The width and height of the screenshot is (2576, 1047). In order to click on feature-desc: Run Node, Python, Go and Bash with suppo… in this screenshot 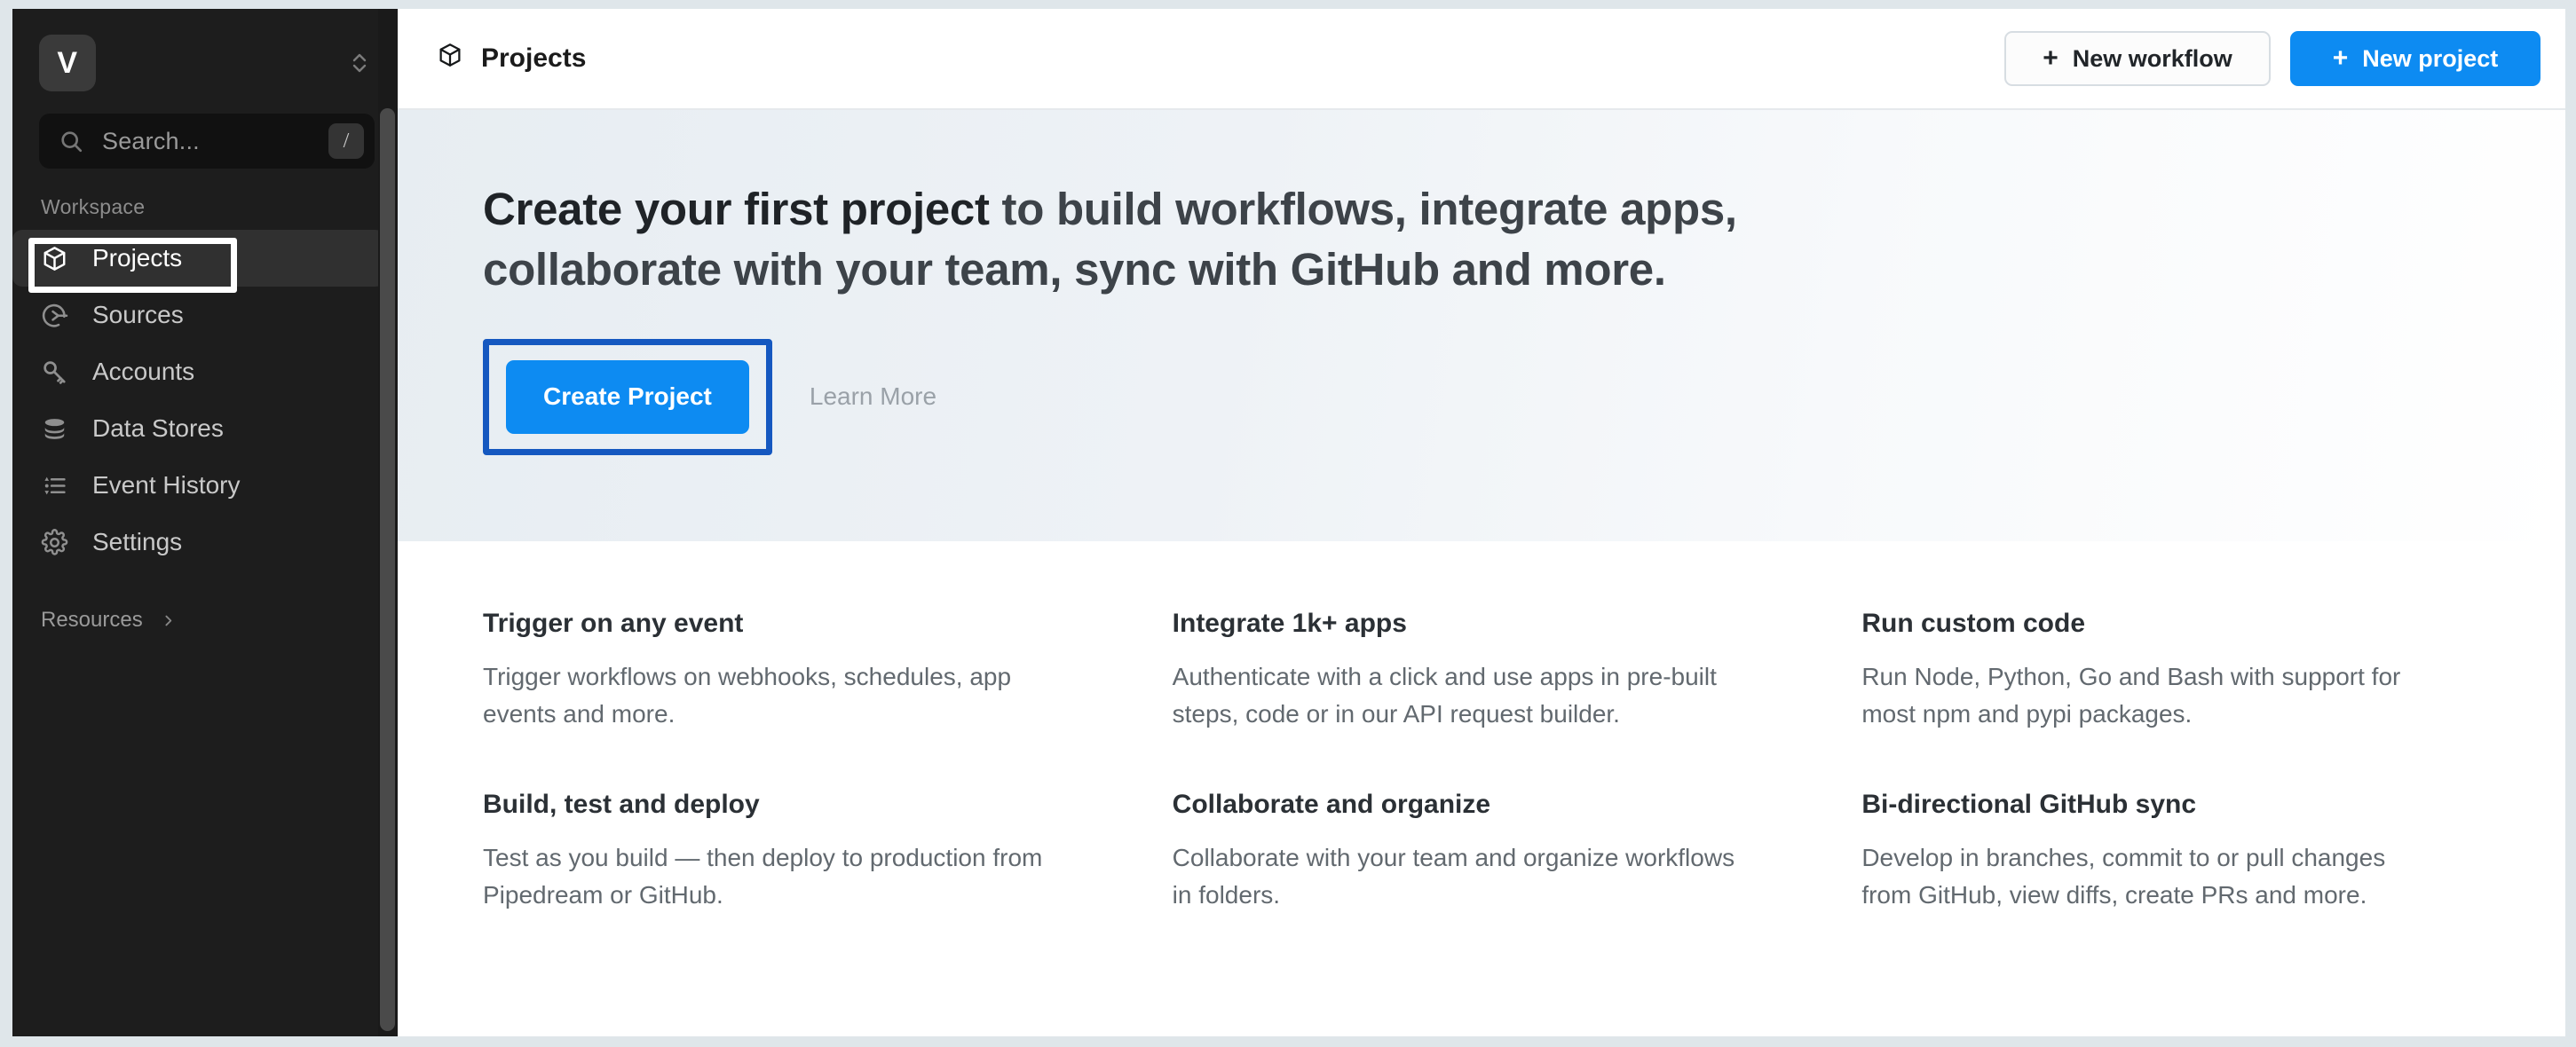, I will do `click(2131, 695)`.